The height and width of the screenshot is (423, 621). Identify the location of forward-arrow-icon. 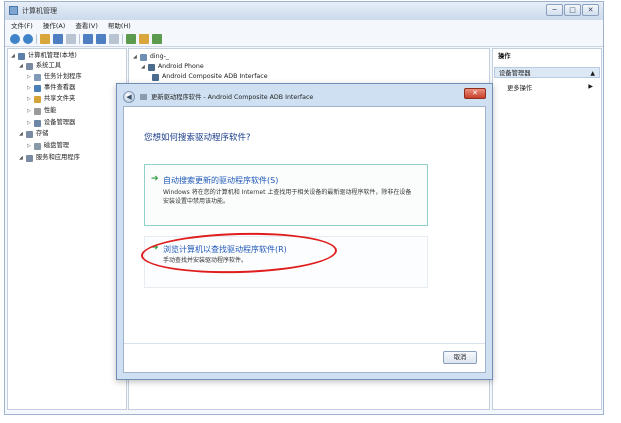
(28, 39).